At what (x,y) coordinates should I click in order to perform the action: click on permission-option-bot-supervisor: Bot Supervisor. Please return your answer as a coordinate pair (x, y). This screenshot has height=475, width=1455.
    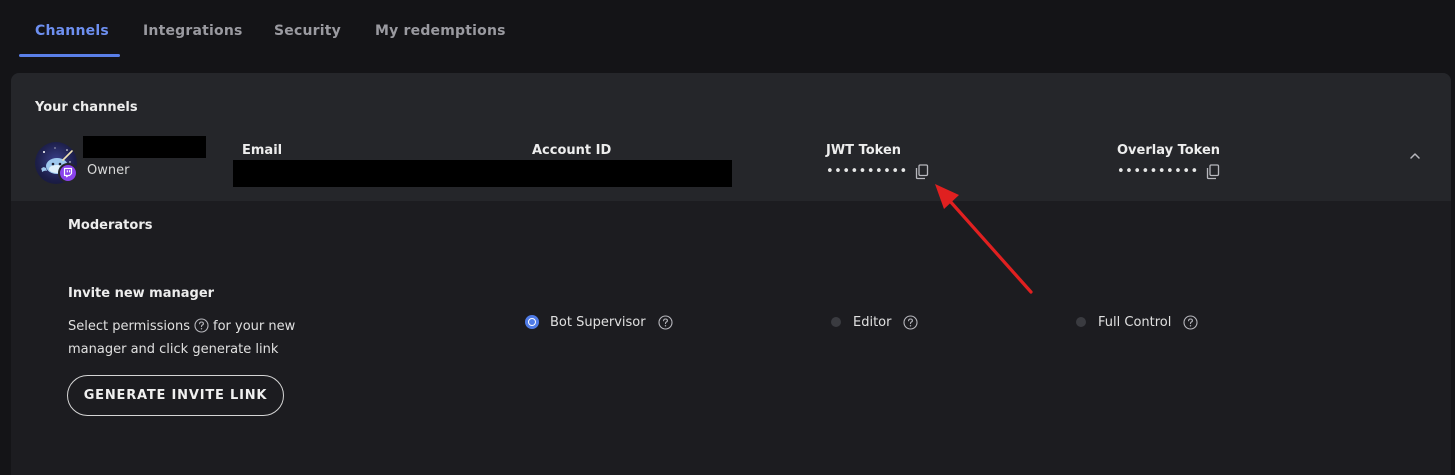
    Looking at the image, I should click on (599, 322).